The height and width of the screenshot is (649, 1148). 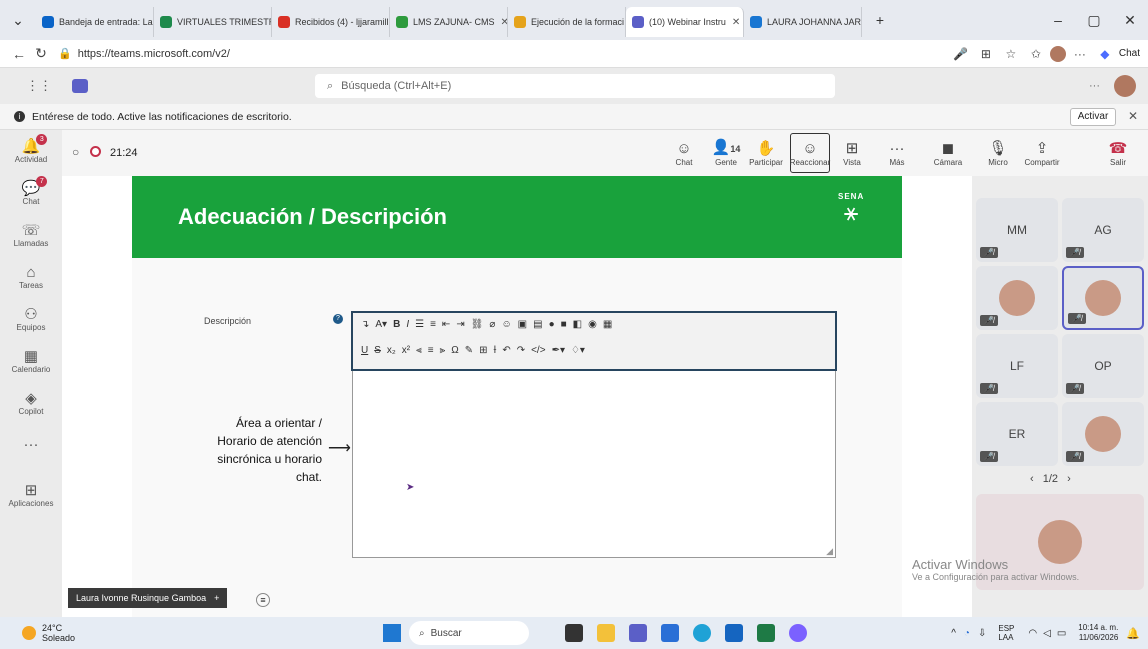 I want to click on align-left-icon: ⫷, so click(x=419, y=350).